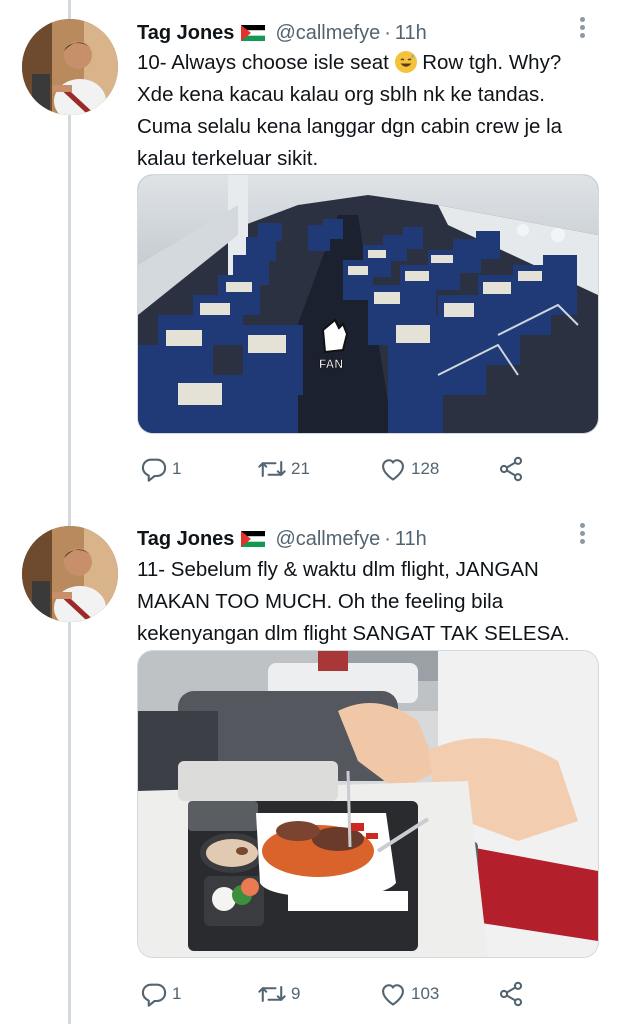  Describe the element at coordinates (367, 994) in the screenshot. I see `tweet-actions: 1 9 103` at that location.